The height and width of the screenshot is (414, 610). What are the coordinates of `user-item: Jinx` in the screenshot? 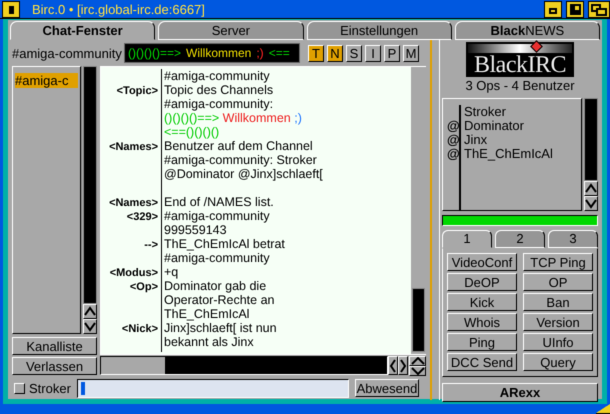 It's located at (476, 139).